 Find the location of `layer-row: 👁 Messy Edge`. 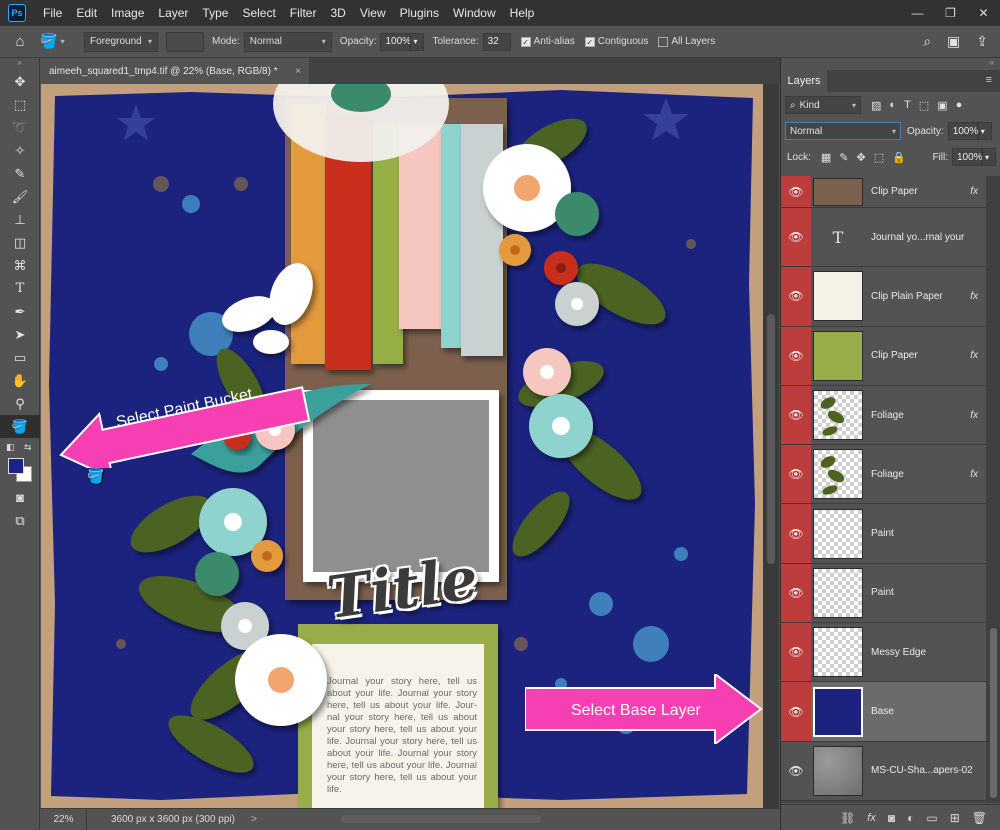

layer-row: 👁 Messy Edge is located at coordinates (883, 653).